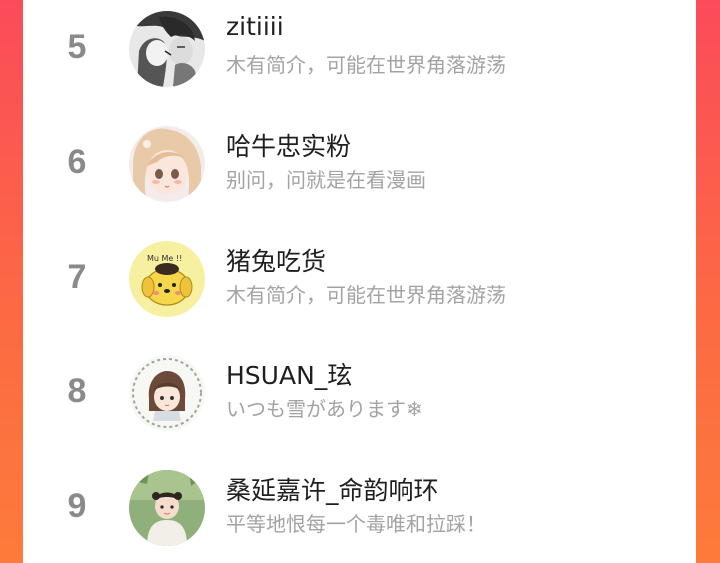 The image size is (720, 563). Describe the element at coordinates (324, 409) in the screenshot. I see `user-bio: いつも雪があります❄` at that location.